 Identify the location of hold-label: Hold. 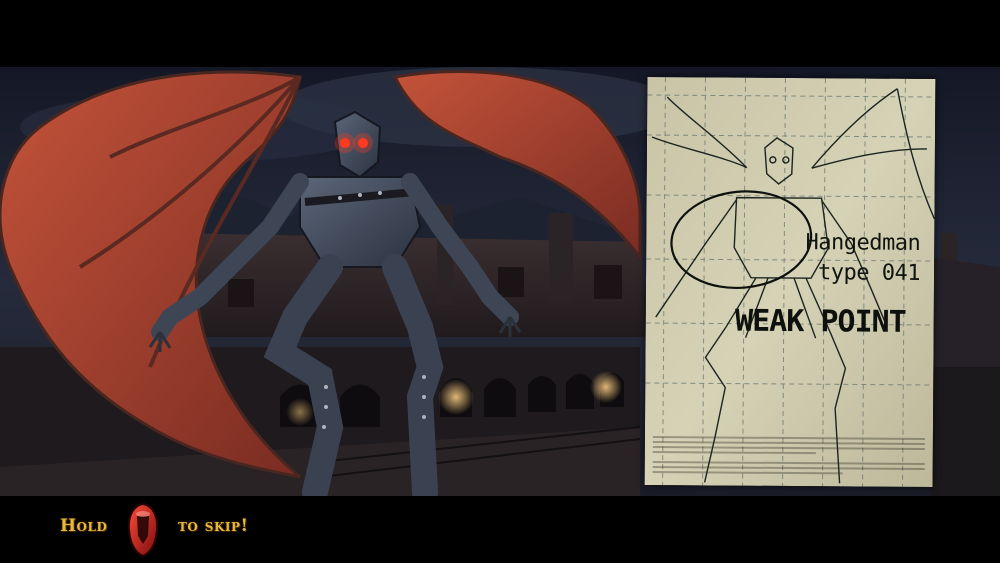
(84, 526).